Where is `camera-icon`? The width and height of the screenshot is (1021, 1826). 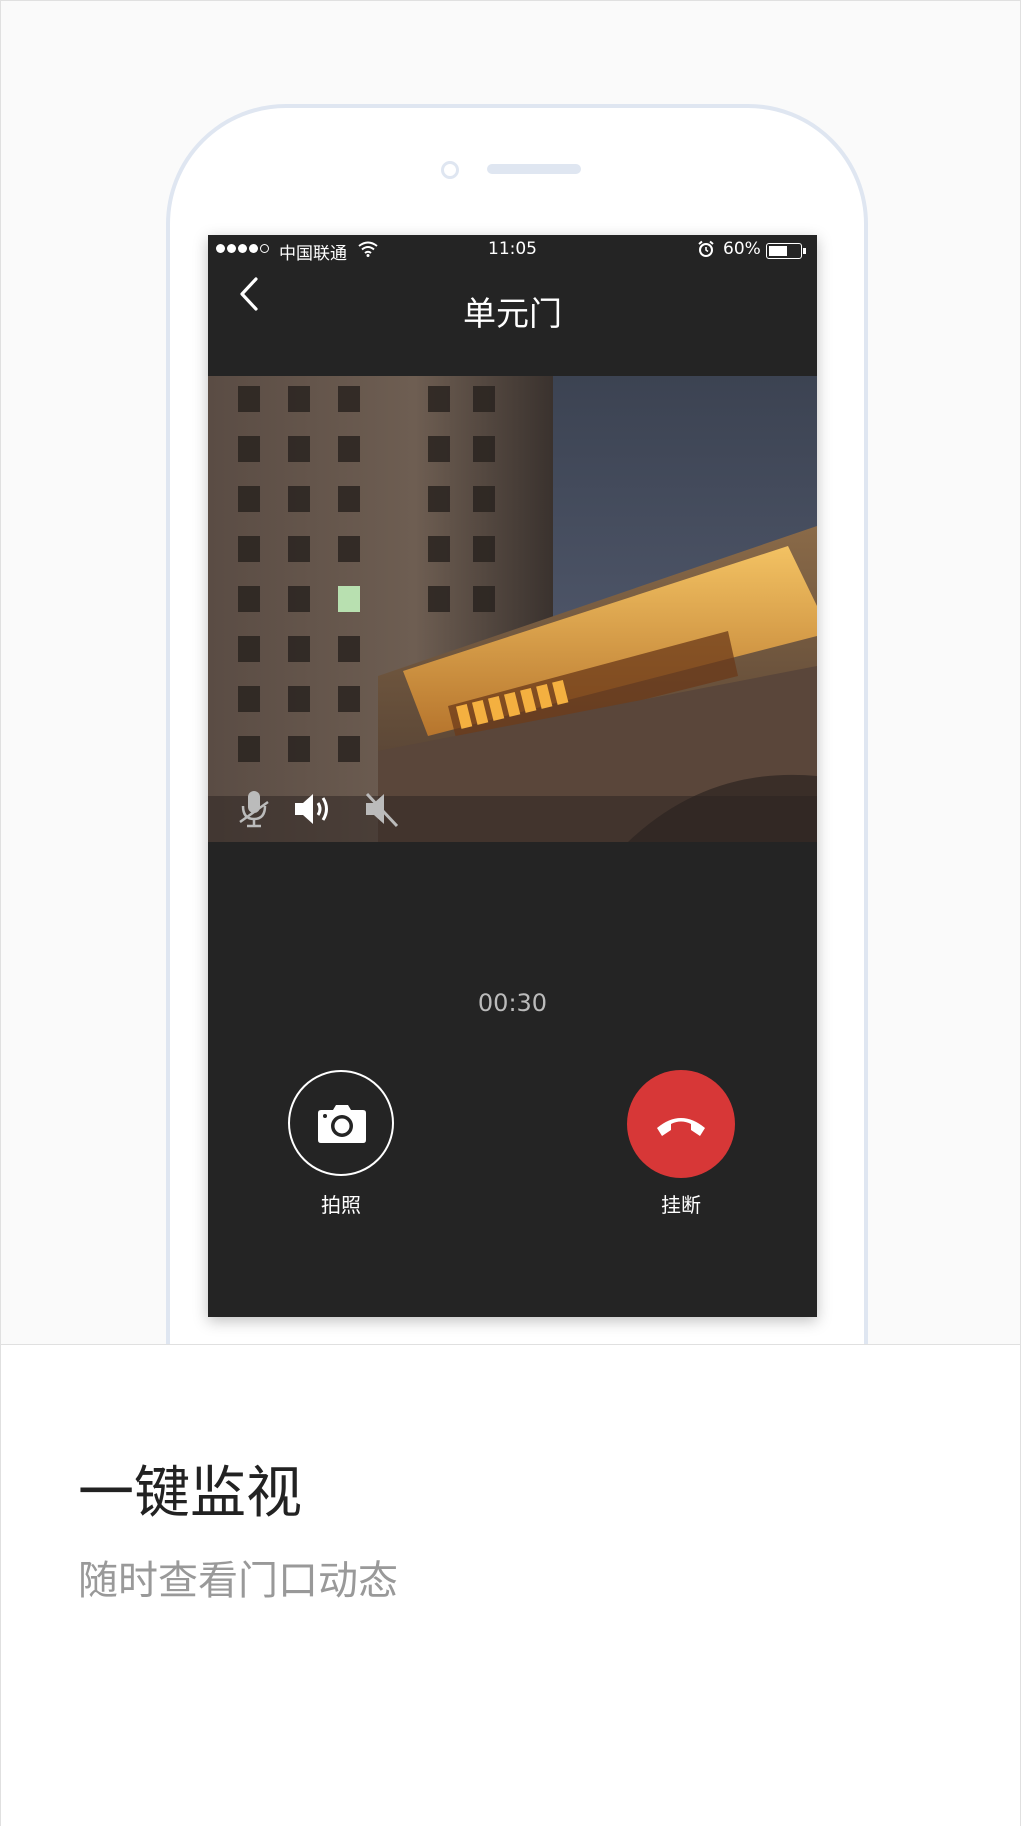
camera-icon is located at coordinates (342, 1124).